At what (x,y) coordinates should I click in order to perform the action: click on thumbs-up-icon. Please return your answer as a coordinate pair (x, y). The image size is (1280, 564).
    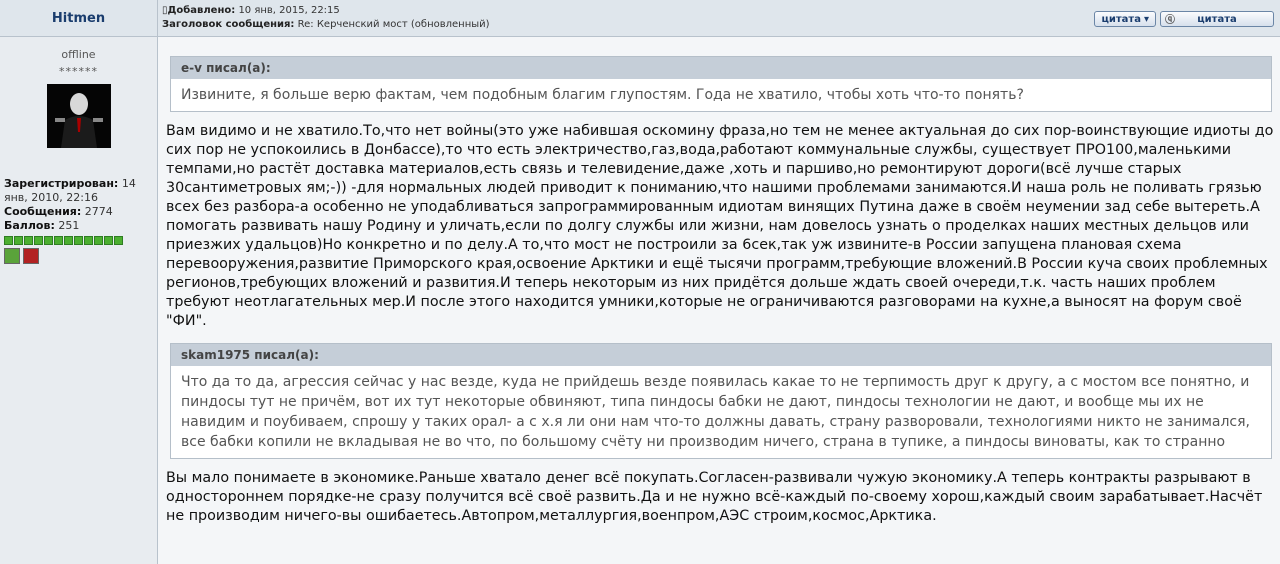
    Looking at the image, I should click on (12, 256).